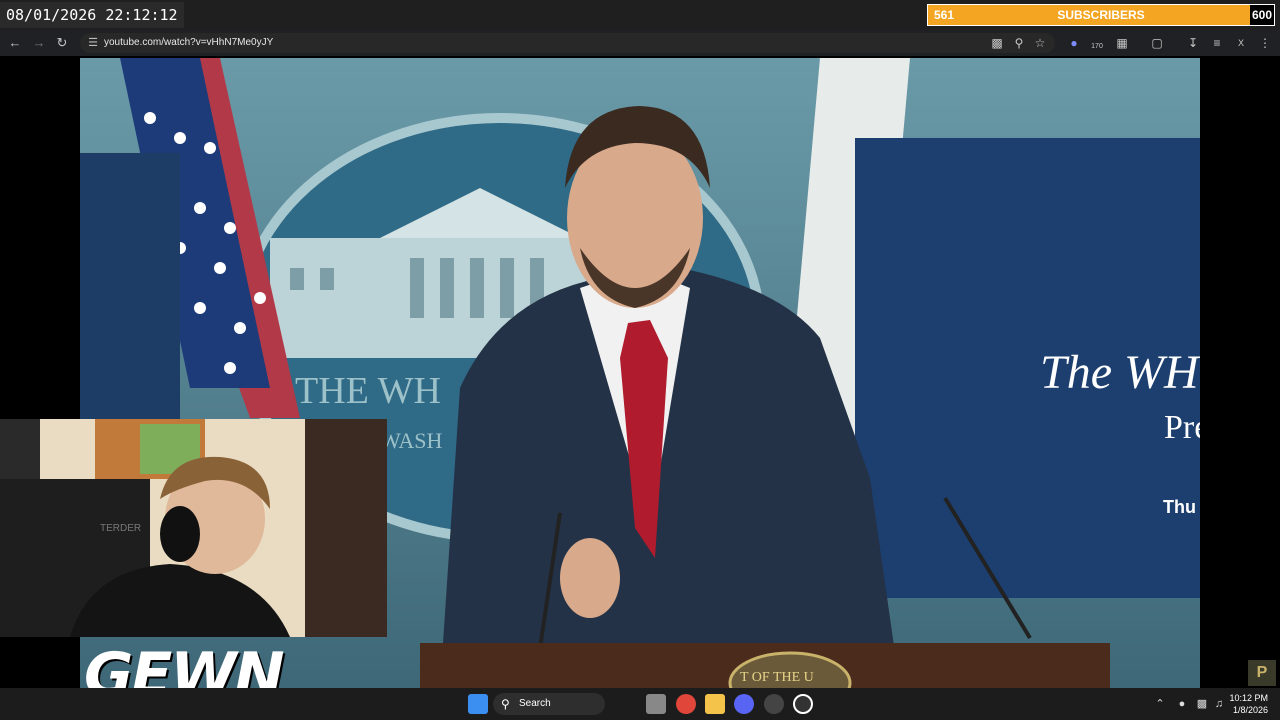  What do you see at coordinates (120, 528) in the screenshot?
I see `chair-text: TERDER` at bounding box center [120, 528].